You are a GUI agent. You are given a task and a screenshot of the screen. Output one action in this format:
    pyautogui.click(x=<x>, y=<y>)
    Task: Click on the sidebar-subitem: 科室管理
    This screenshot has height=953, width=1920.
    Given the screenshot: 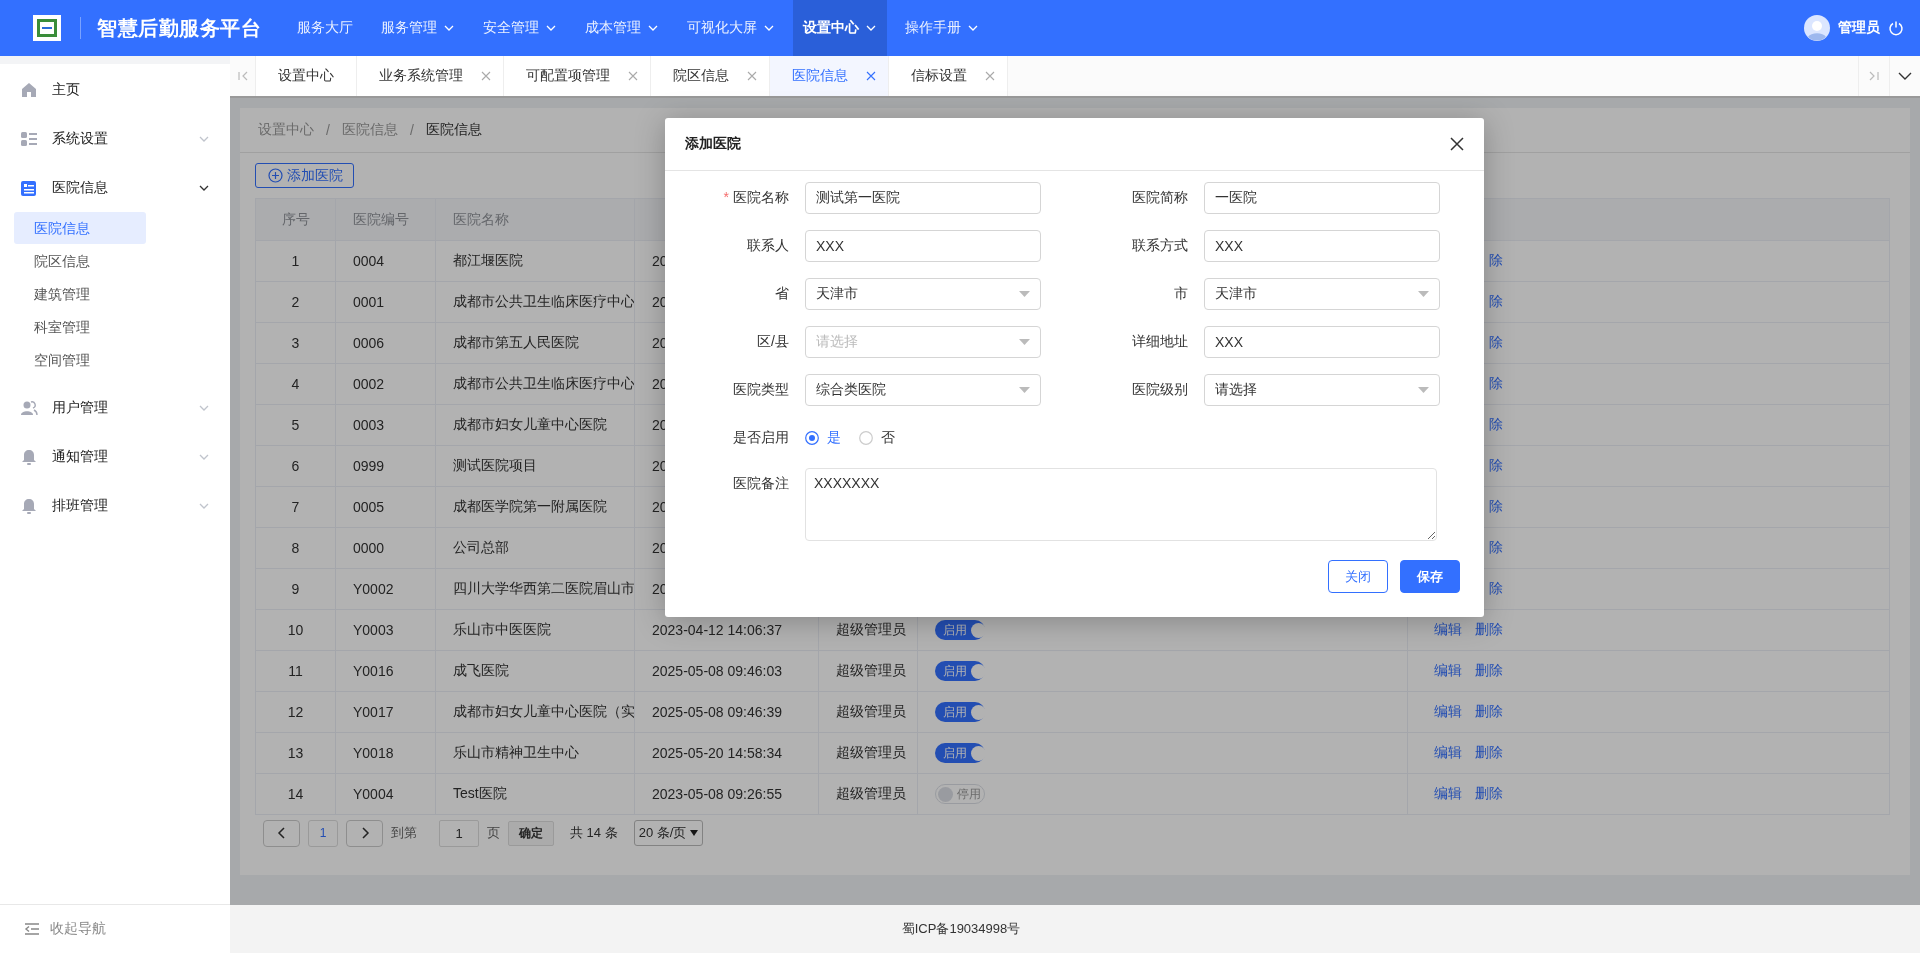 What is the action you would take?
    pyautogui.click(x=80, y=327)
    